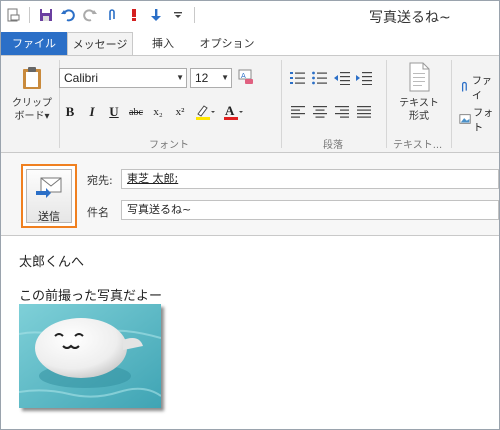 The image size is (500, 430). Describe the element at coordinates (136, 112) in the screenshot. I see `strikethrough-button: abc` at that location.